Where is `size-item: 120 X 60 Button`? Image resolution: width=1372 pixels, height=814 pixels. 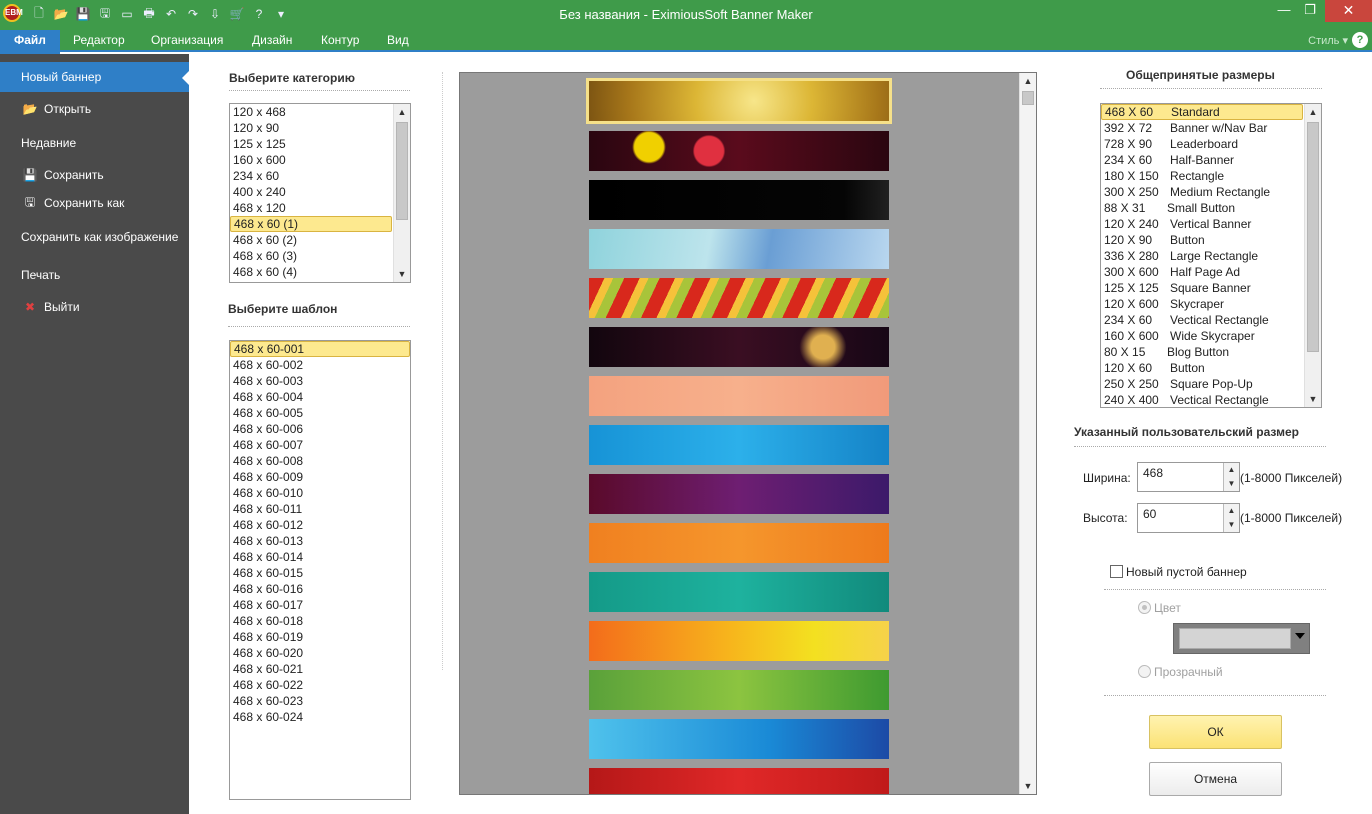 size-item: 120 X 60 Button is located at coordinates (1202, 368).